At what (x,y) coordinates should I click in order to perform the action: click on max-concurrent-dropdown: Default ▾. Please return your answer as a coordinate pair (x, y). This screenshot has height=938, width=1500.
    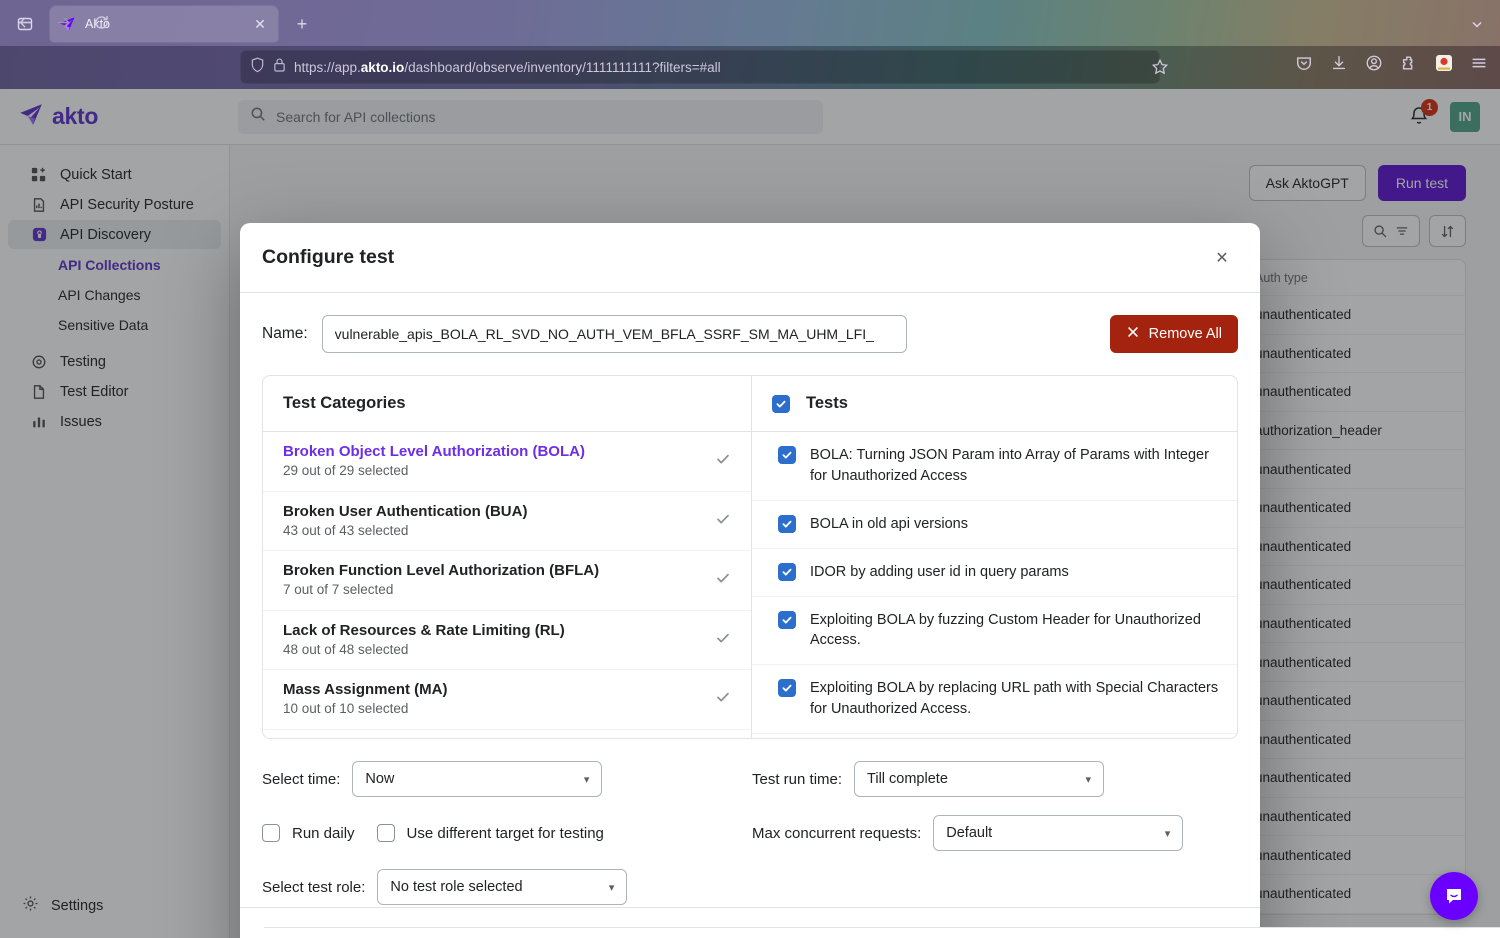
    Looking at the image, I should click on (1058, 833).